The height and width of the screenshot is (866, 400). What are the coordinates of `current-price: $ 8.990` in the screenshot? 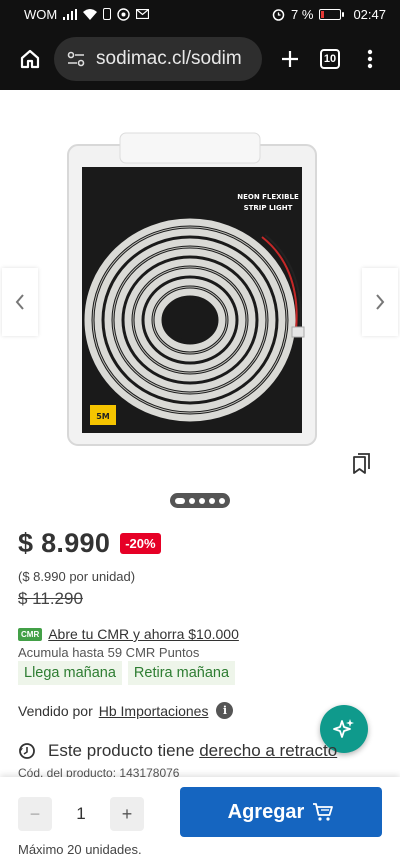 It's located at (64, 543).